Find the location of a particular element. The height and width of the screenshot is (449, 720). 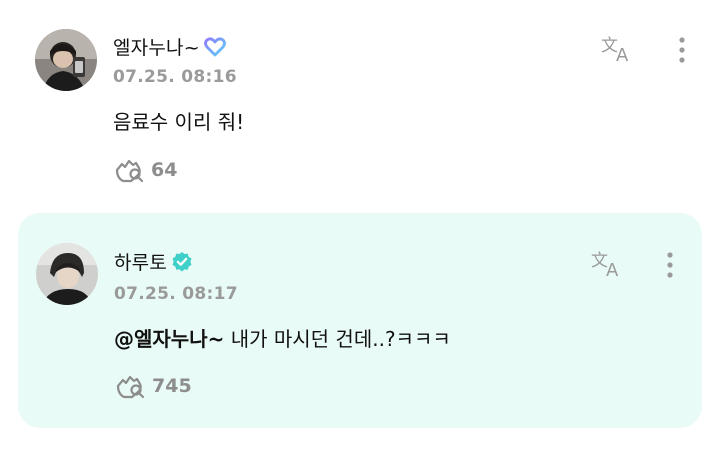

author-name-text: 엘자누나~ is located at coordinates (156, 48).